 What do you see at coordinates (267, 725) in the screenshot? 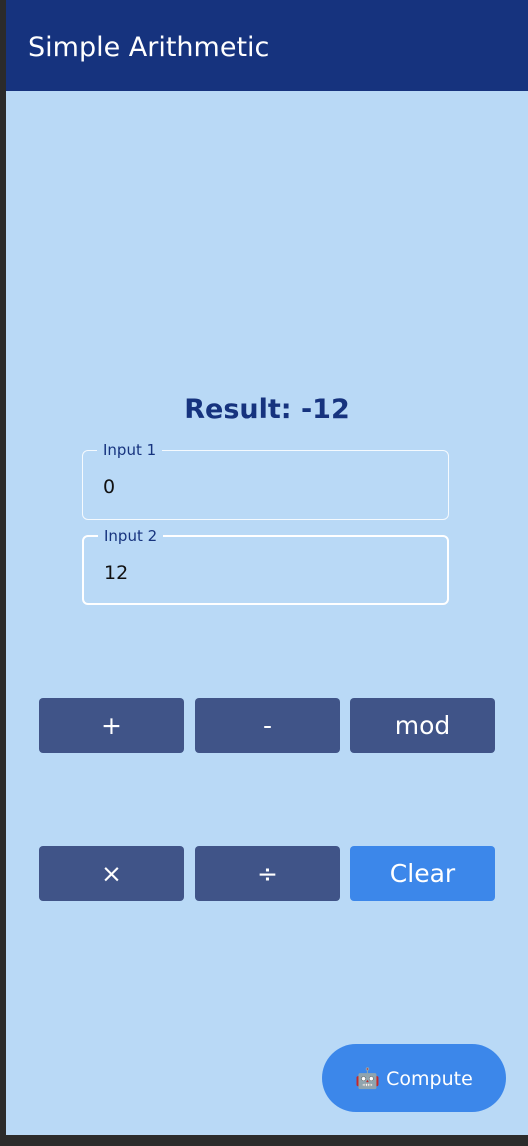
I see `subtract-button: -` at bounding box center [267, 725].